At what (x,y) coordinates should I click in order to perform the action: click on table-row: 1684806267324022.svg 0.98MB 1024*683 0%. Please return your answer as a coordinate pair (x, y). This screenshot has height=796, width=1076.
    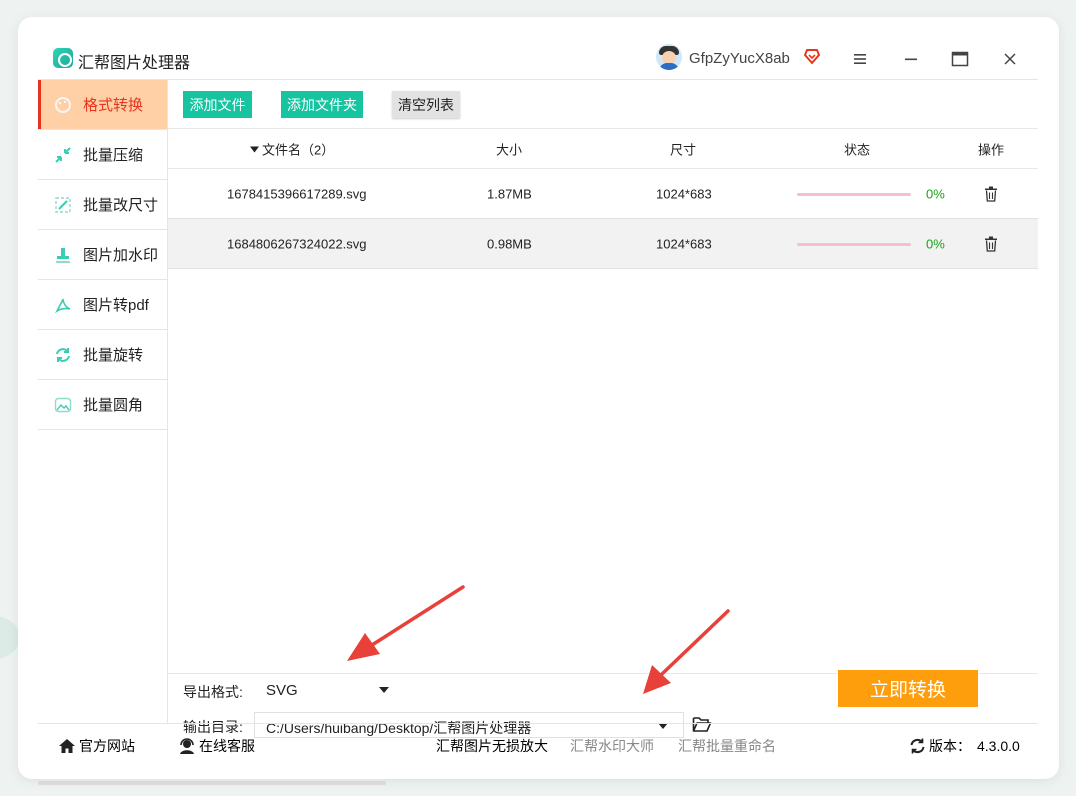
    Looking at the image, I should click on (603, 244).